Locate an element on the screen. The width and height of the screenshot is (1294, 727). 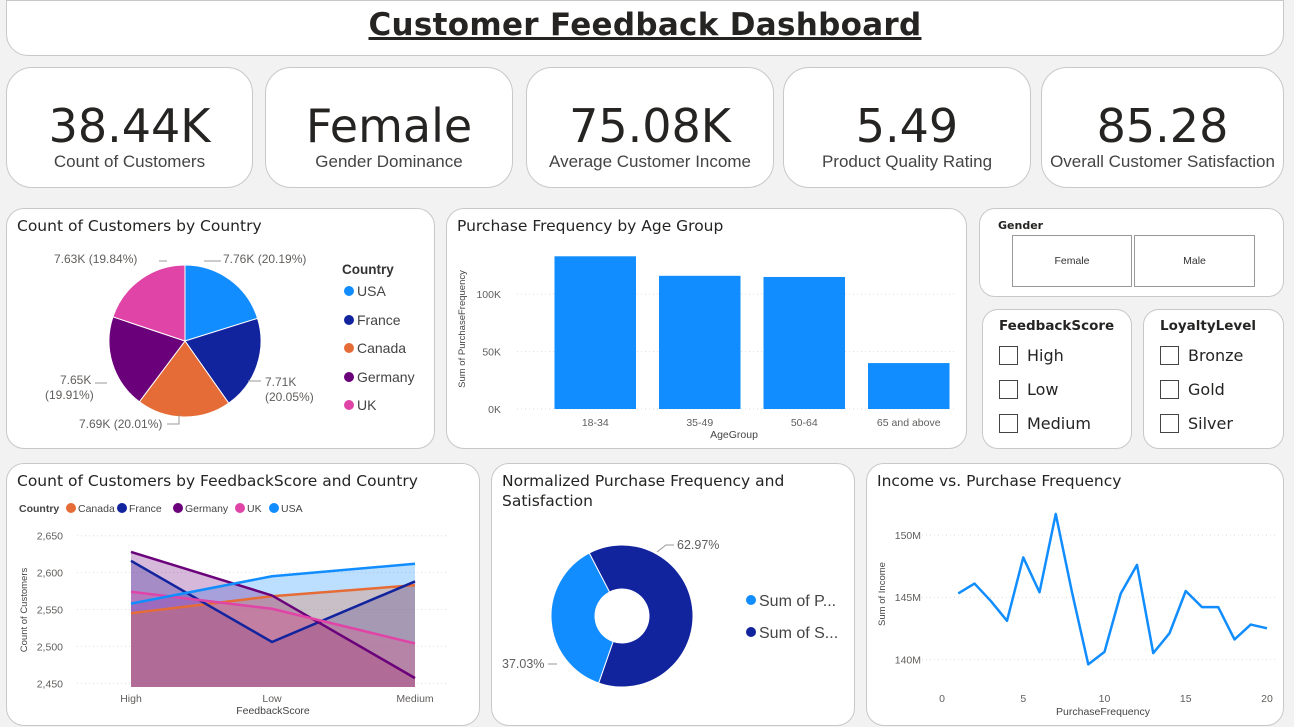
y-tick-label: 2,450 is located at coordinates (50, 684).